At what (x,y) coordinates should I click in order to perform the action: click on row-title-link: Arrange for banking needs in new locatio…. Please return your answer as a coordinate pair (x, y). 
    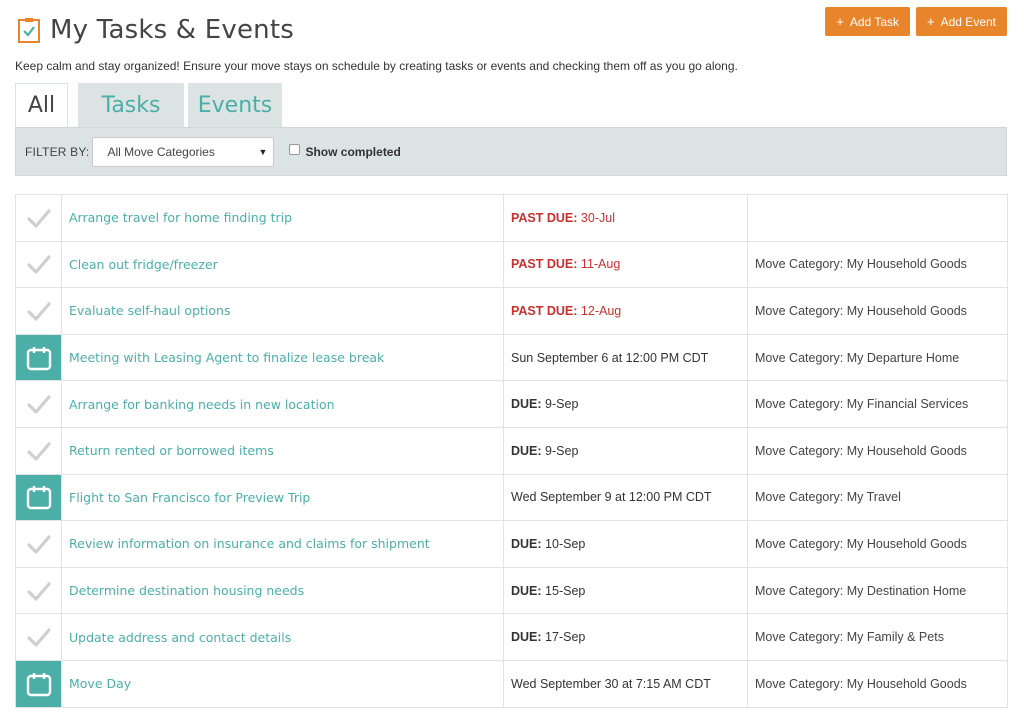
    Looking at the image, I should click on (282, 404).